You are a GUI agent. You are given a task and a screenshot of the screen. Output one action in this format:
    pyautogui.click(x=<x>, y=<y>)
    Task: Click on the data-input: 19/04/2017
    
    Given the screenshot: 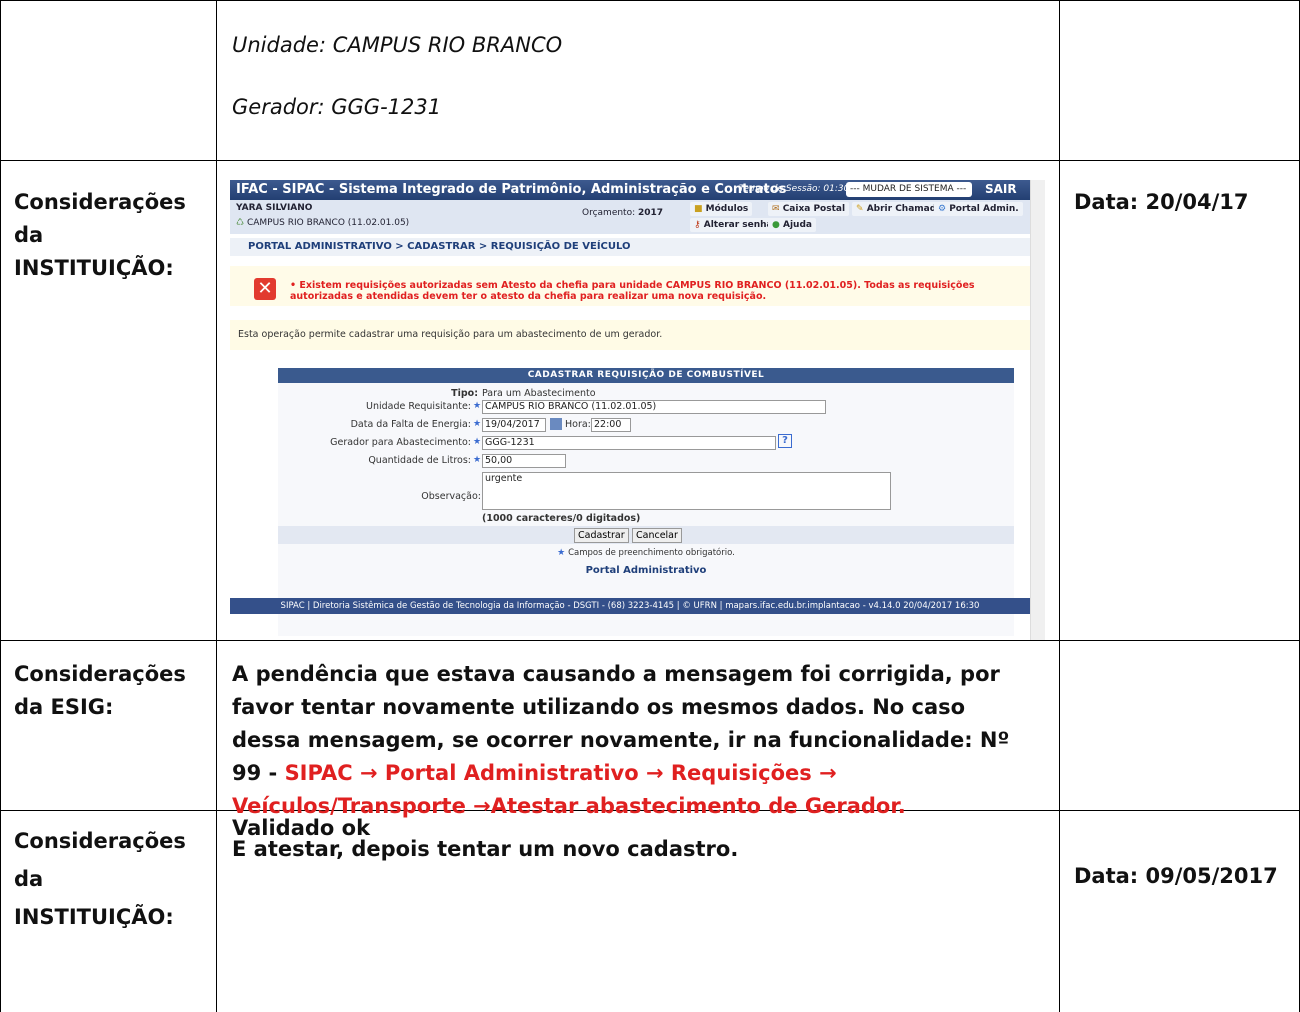 What is the action you would take?
    pyautogui.click(x=514, y=425)
    